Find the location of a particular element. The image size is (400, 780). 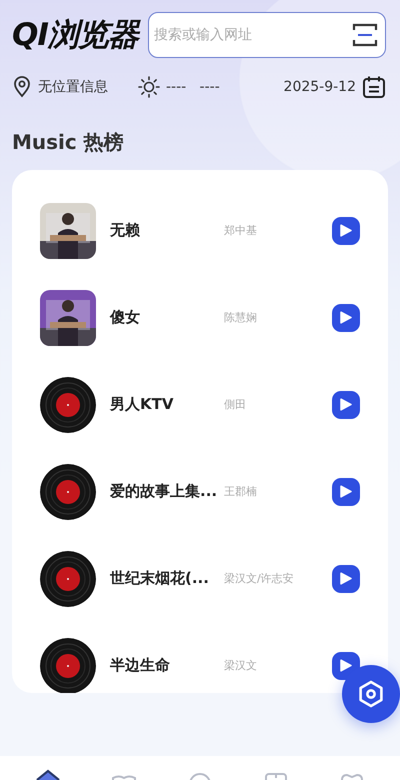

artist-name: 王郡楠 is located at coordinates (240, 491).